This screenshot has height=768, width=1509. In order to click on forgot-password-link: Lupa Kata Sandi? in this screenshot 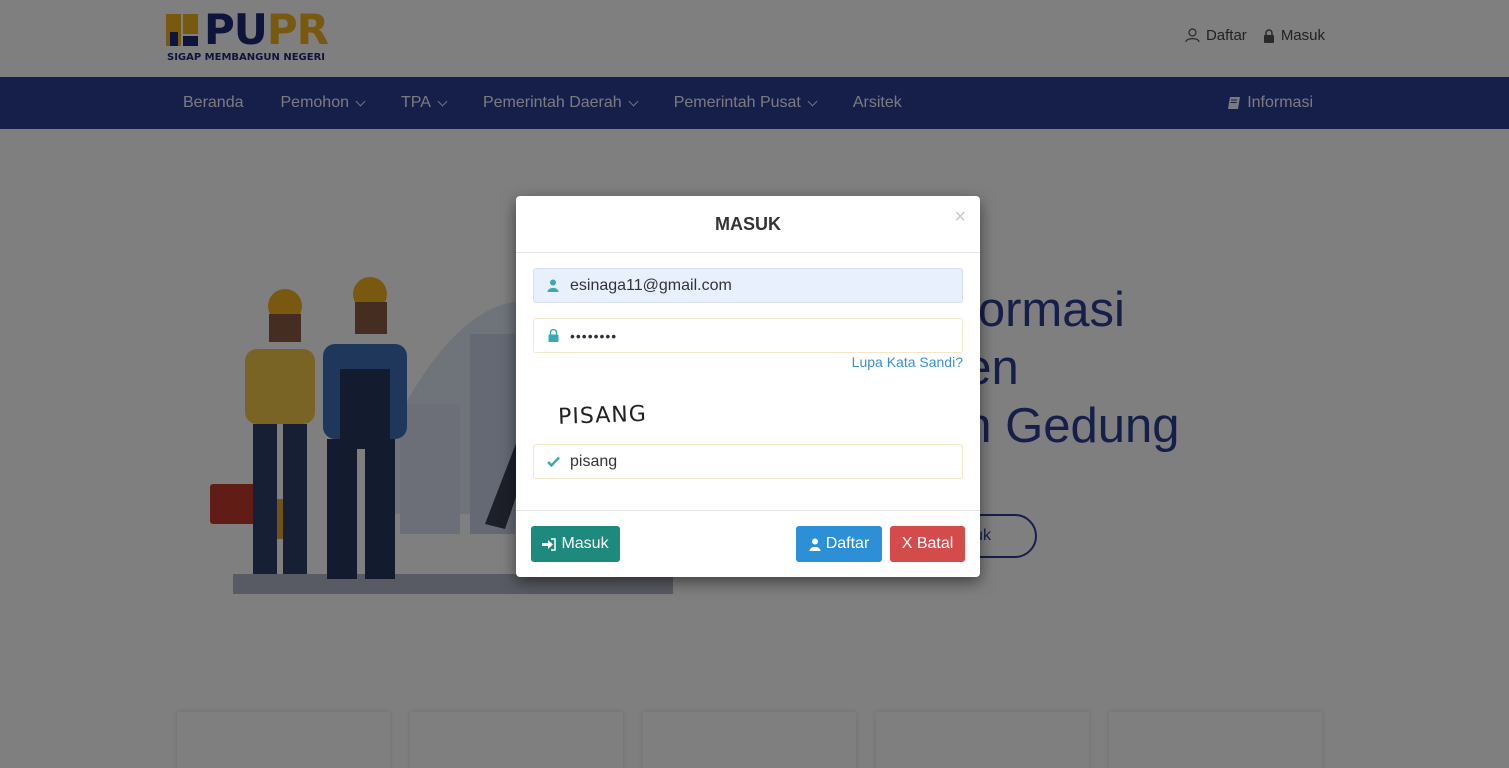, I will do `click(907, 362)`.